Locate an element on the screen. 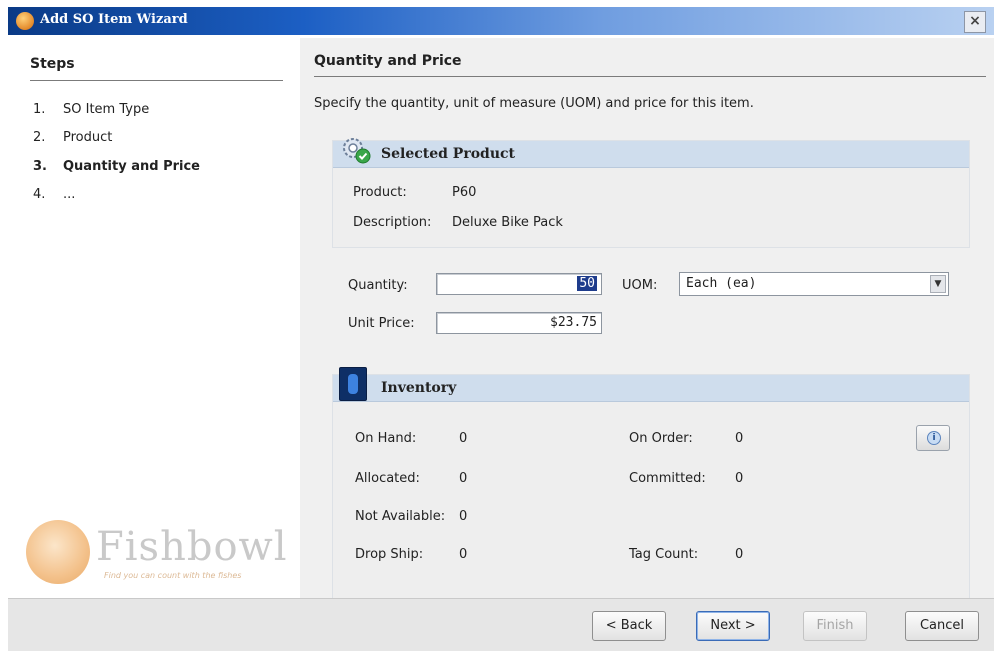 This screenshot has height=651, width=994. steps-title: Steps is located at coordinates (52, 64).